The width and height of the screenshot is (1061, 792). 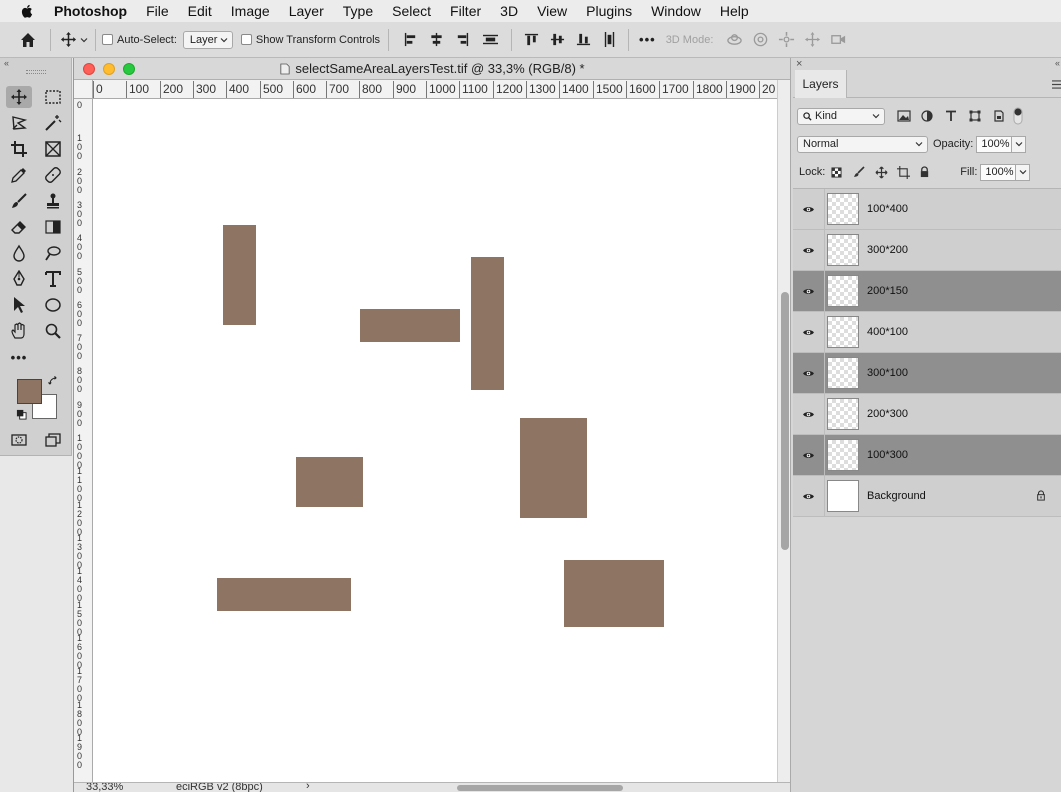 I want to click on menu-plugins: Plugins, so click(x=609, y=11).